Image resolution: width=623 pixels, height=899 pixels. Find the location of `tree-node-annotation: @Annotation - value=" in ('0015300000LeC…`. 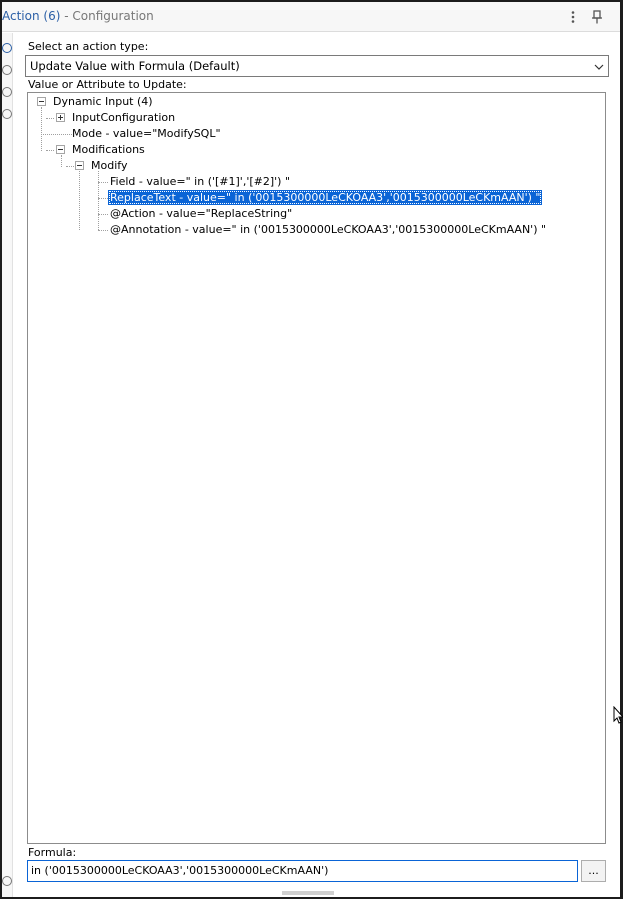

tree-node-annotation: @Annotation - value=" in ('0015300000LeC… is located at coordinates (328, 229).